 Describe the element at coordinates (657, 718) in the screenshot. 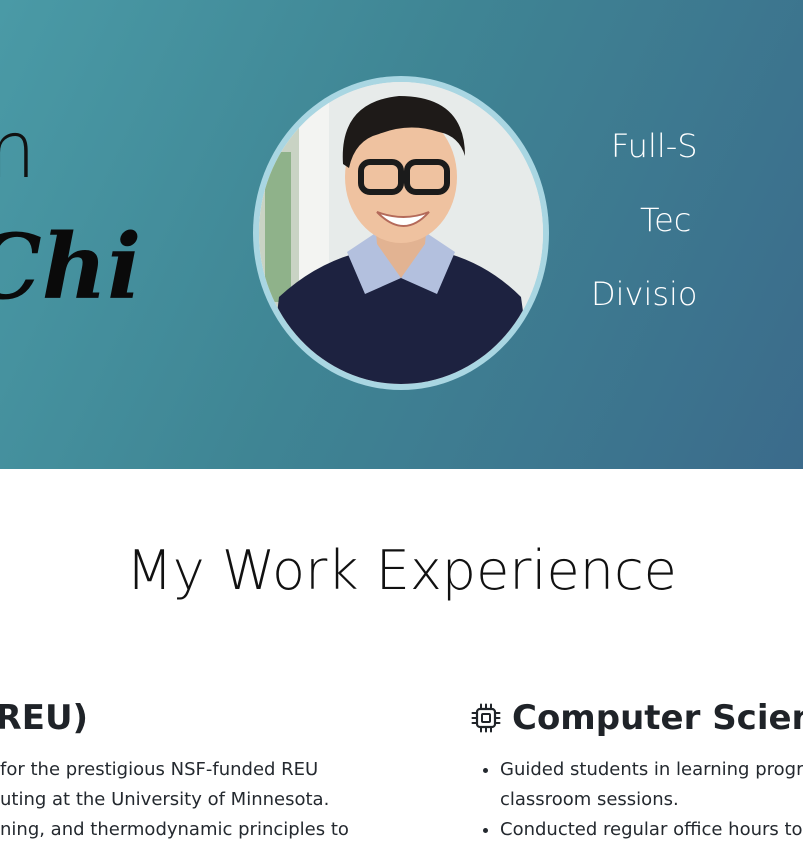

I see `job-title-text: Computer Scienc` at that location.